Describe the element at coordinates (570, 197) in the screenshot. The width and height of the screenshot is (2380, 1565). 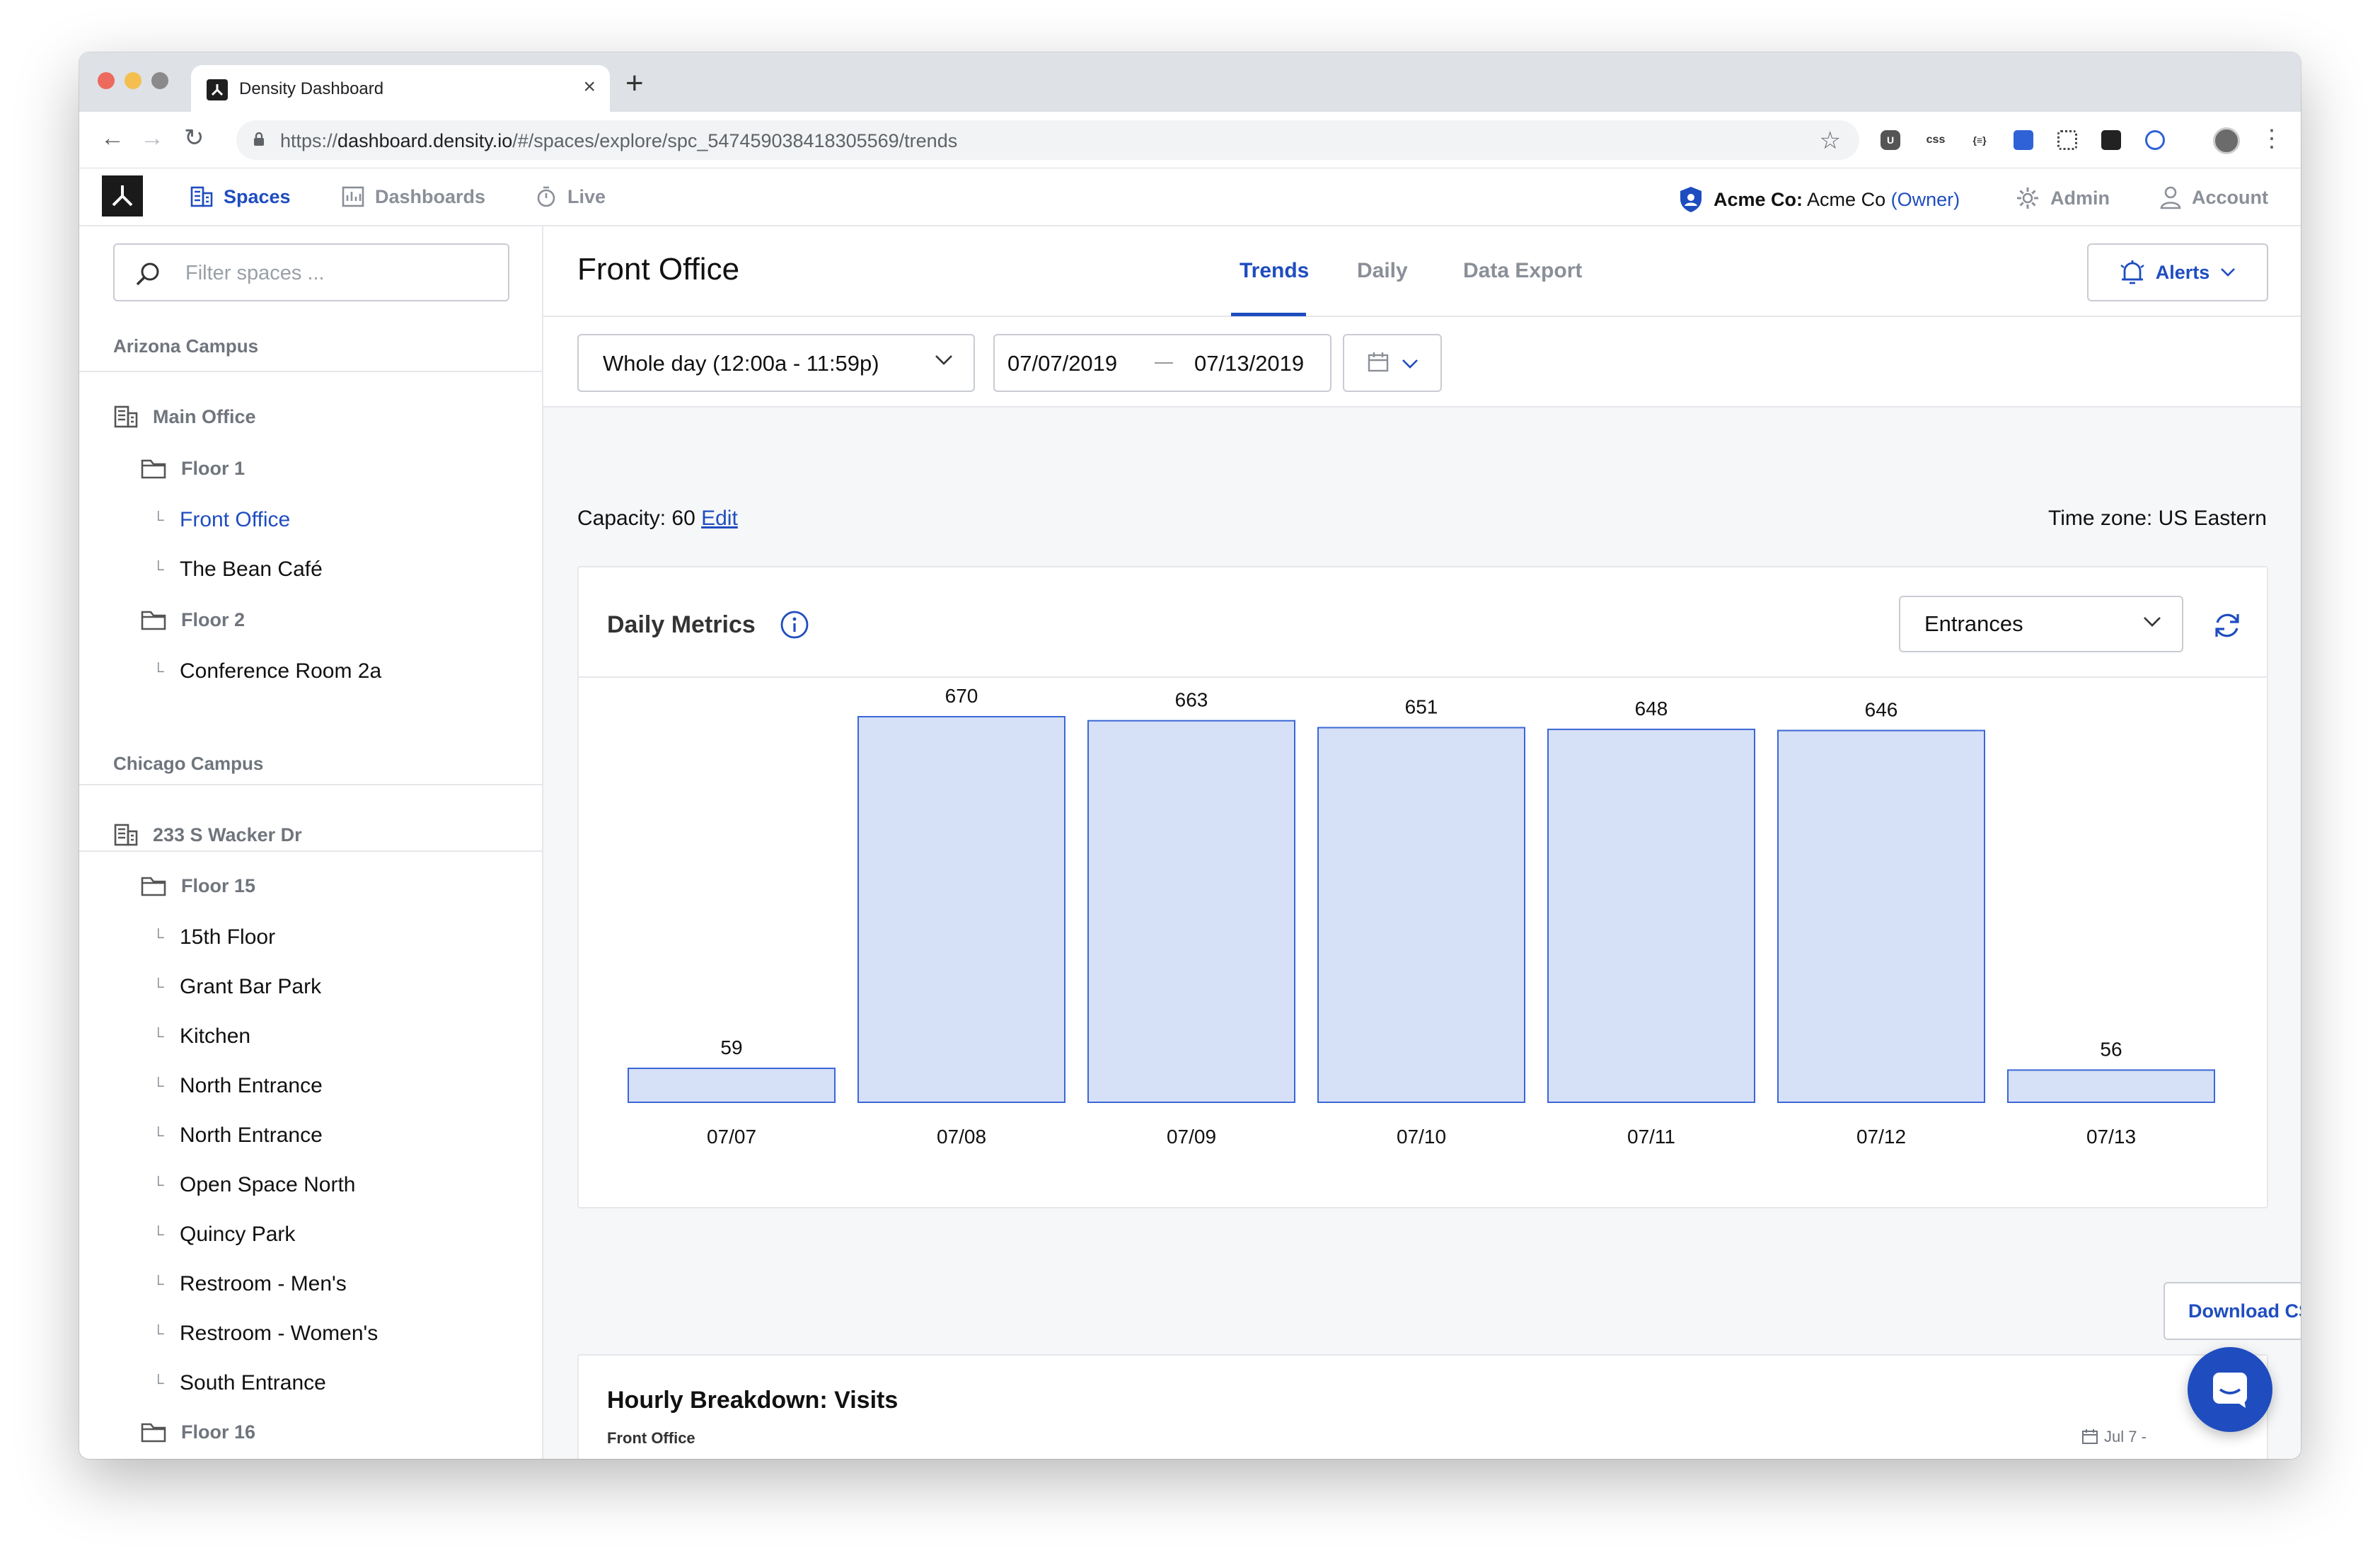
I see `nav-live: Live` at that location.